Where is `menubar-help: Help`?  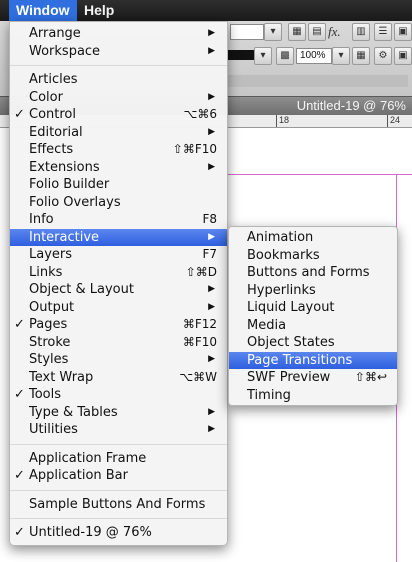 menubar-help: Help is located at coordinates (99, 10).